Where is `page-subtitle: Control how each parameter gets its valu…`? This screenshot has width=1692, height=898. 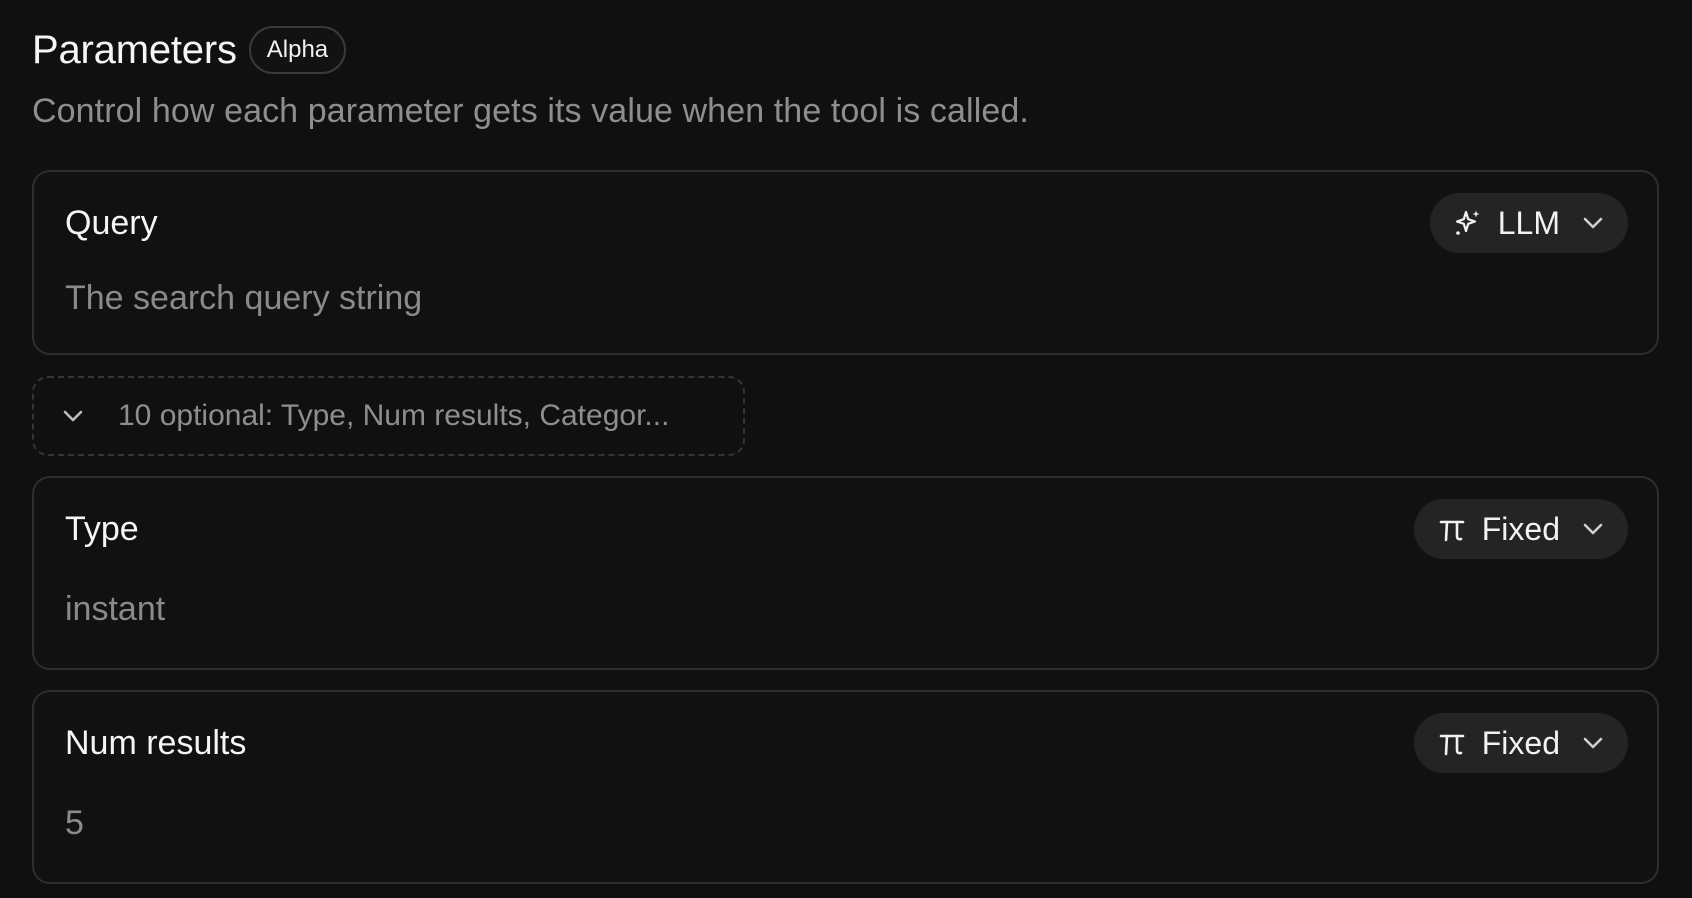 page-subtitle: Control how each parameter gets its valu… is located at coordinates (530, 111).